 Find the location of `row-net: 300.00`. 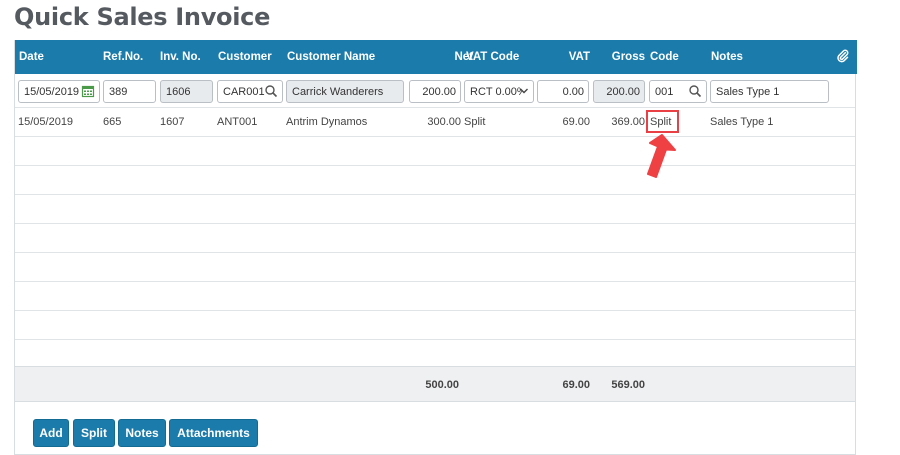

row-net: 300.00 is located at coordinates (444, 122).